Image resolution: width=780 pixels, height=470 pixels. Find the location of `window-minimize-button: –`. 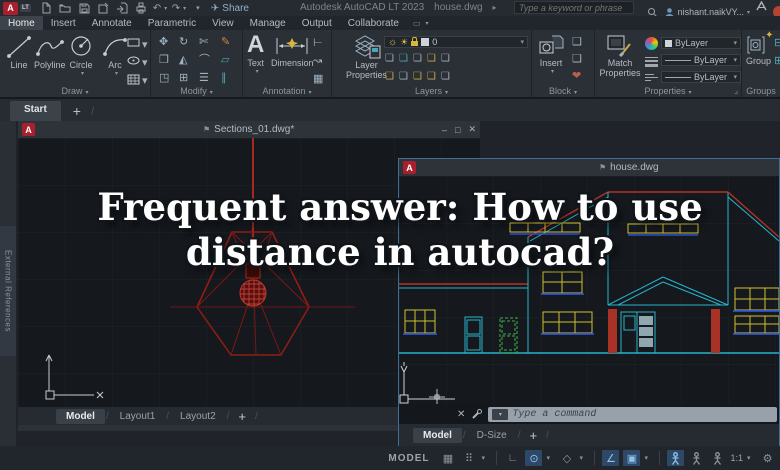

window-minimize-button: – is located at coordinates (444, 130).